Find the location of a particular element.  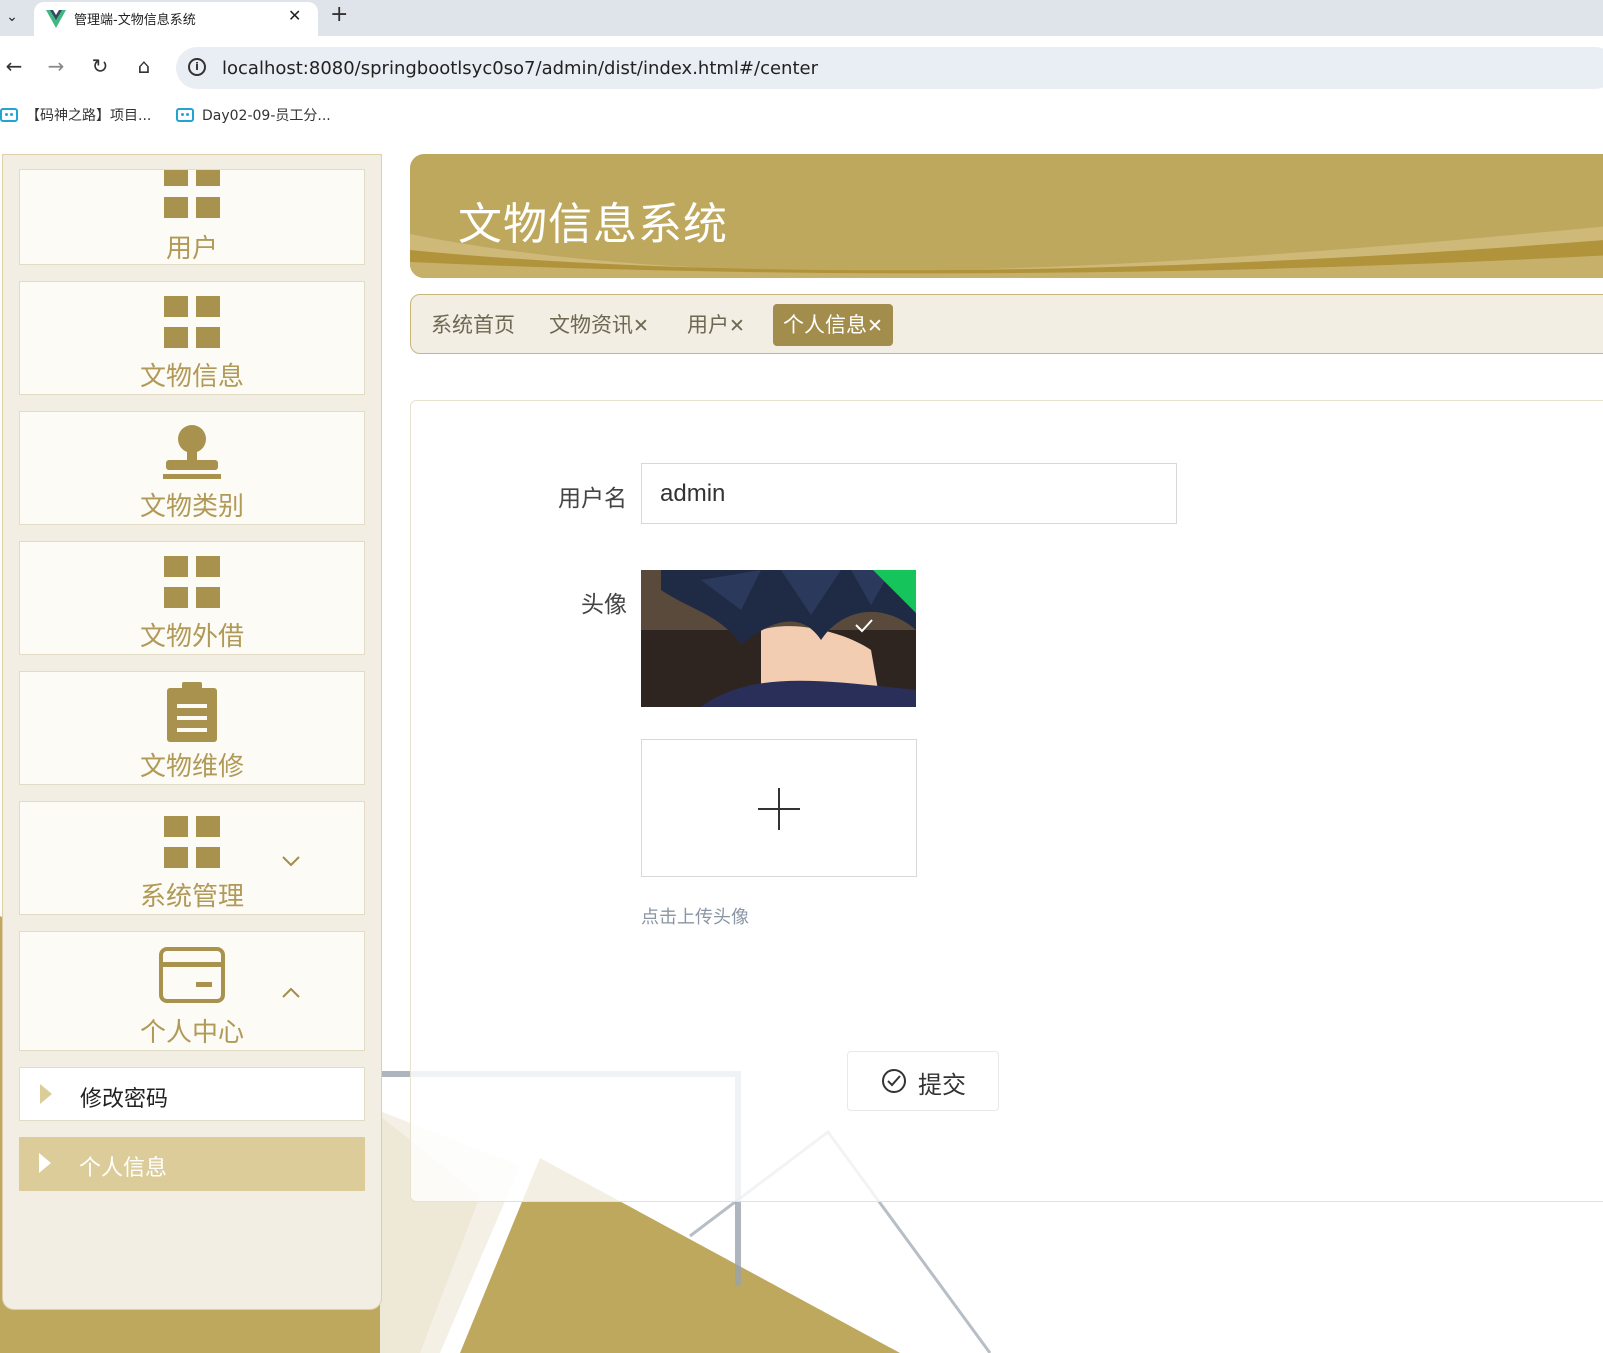

sidebar-item-relic-category: 文物类别 is located at coordinates (192, 468).